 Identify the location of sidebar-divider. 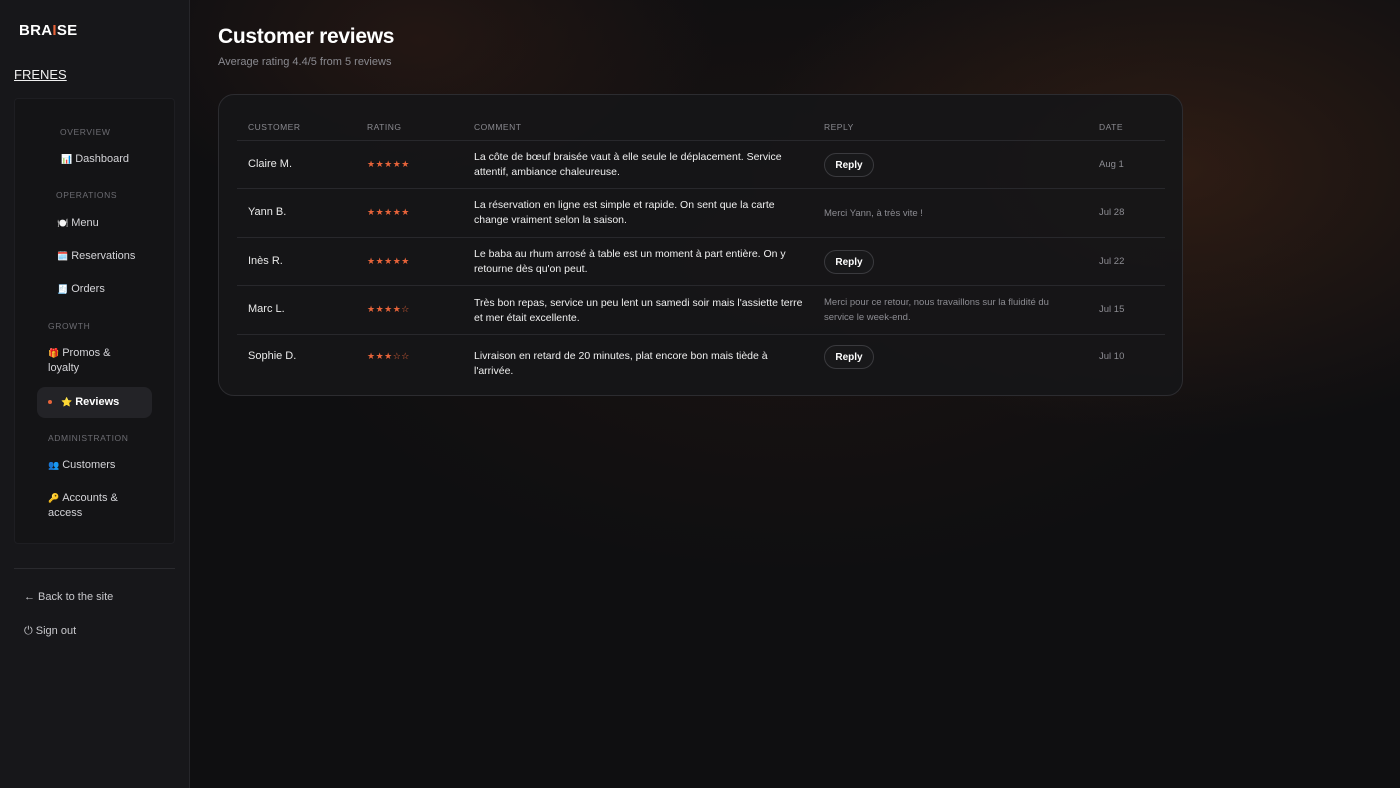
(94, 568).